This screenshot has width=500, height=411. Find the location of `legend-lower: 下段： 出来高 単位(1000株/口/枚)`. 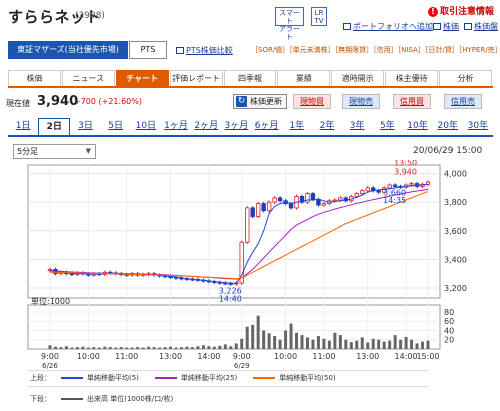

legend-lower: 下段： 出来高 単位(1000株/口/枚) is located at coordinates (109, 398).